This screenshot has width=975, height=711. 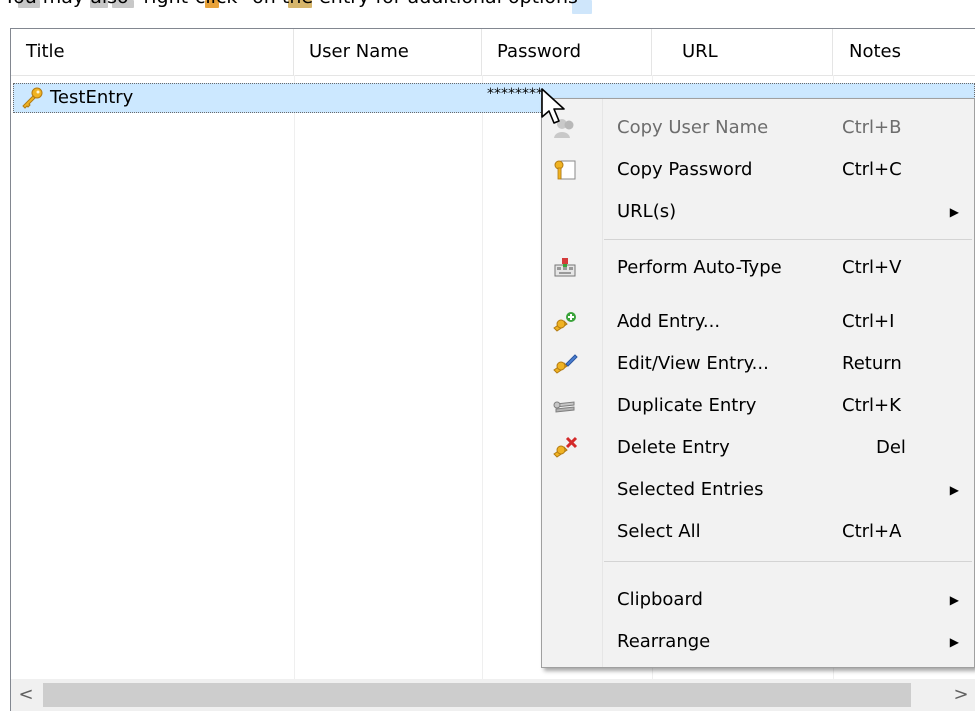 I want to click on entry-password: ********, so click(x=515, y=94).